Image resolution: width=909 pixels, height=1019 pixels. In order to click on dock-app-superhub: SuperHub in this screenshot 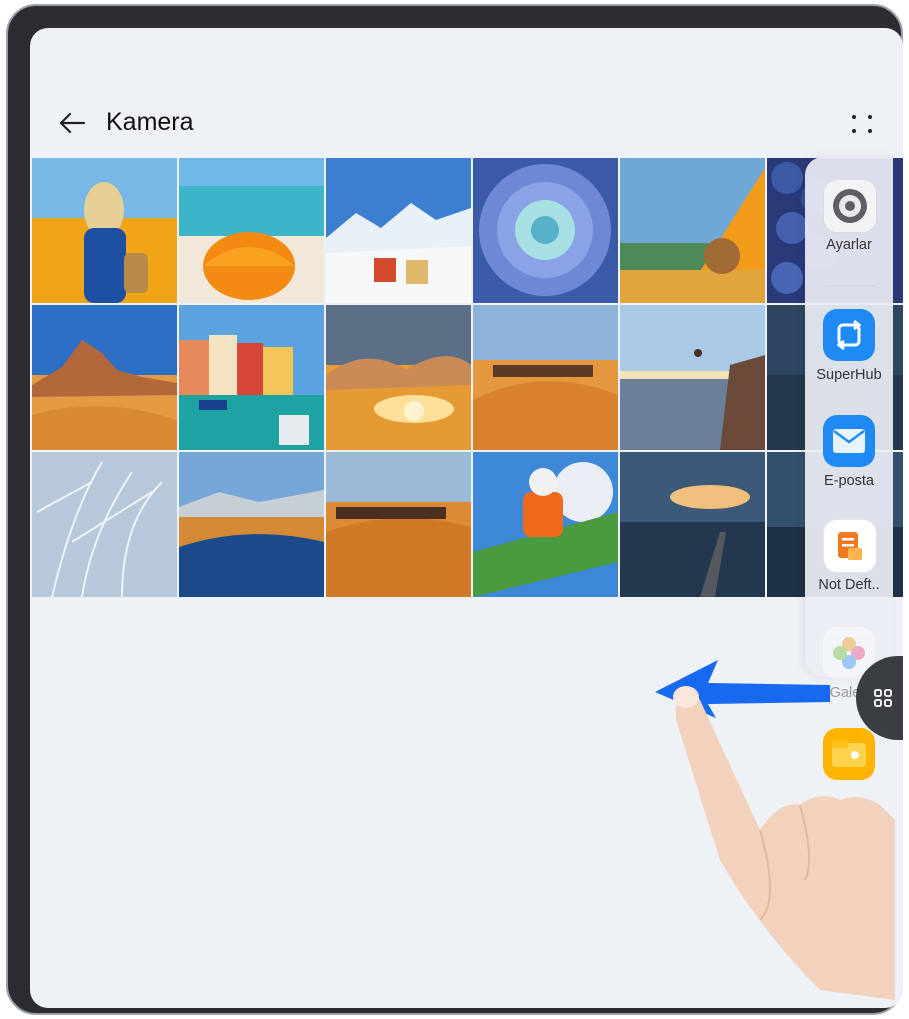, I will do `click(849, 354)`.